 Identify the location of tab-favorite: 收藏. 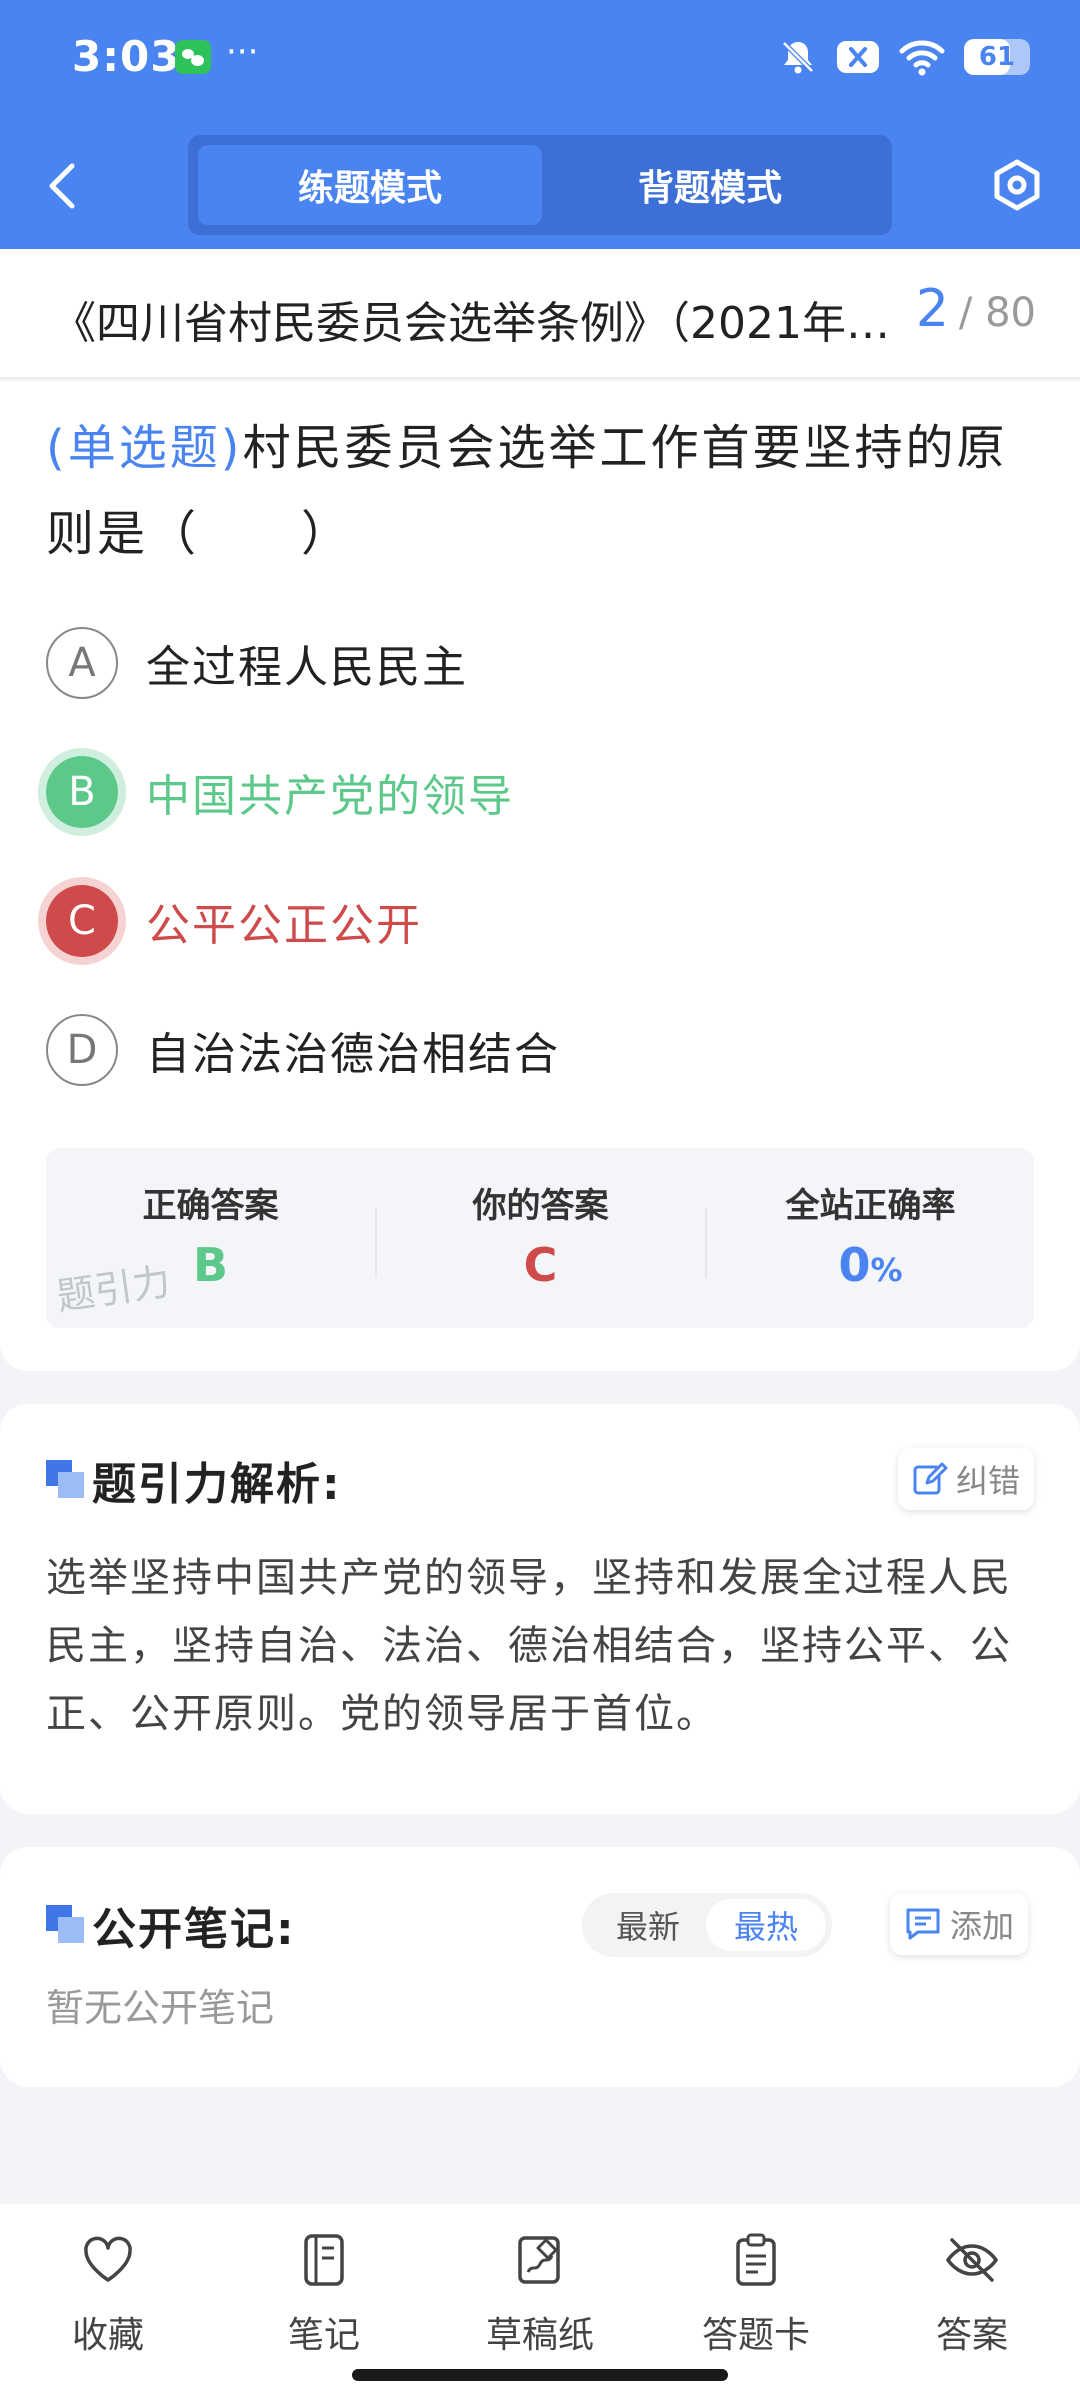
(108, 2297).